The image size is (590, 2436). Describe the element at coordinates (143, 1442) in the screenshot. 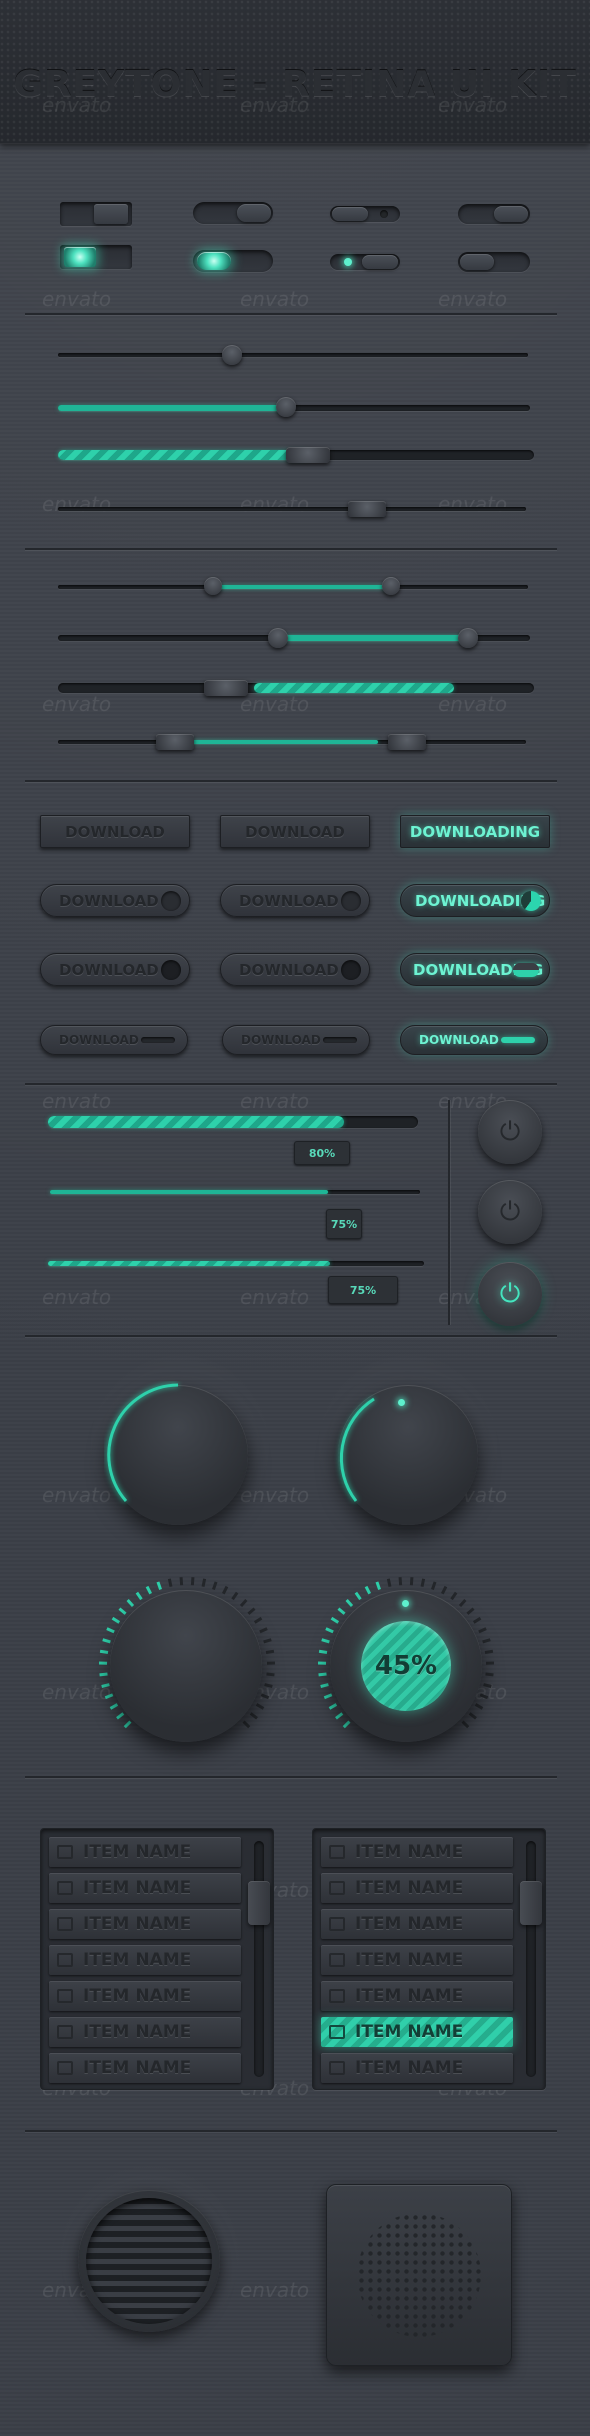

I see `knob-arc` at that location.